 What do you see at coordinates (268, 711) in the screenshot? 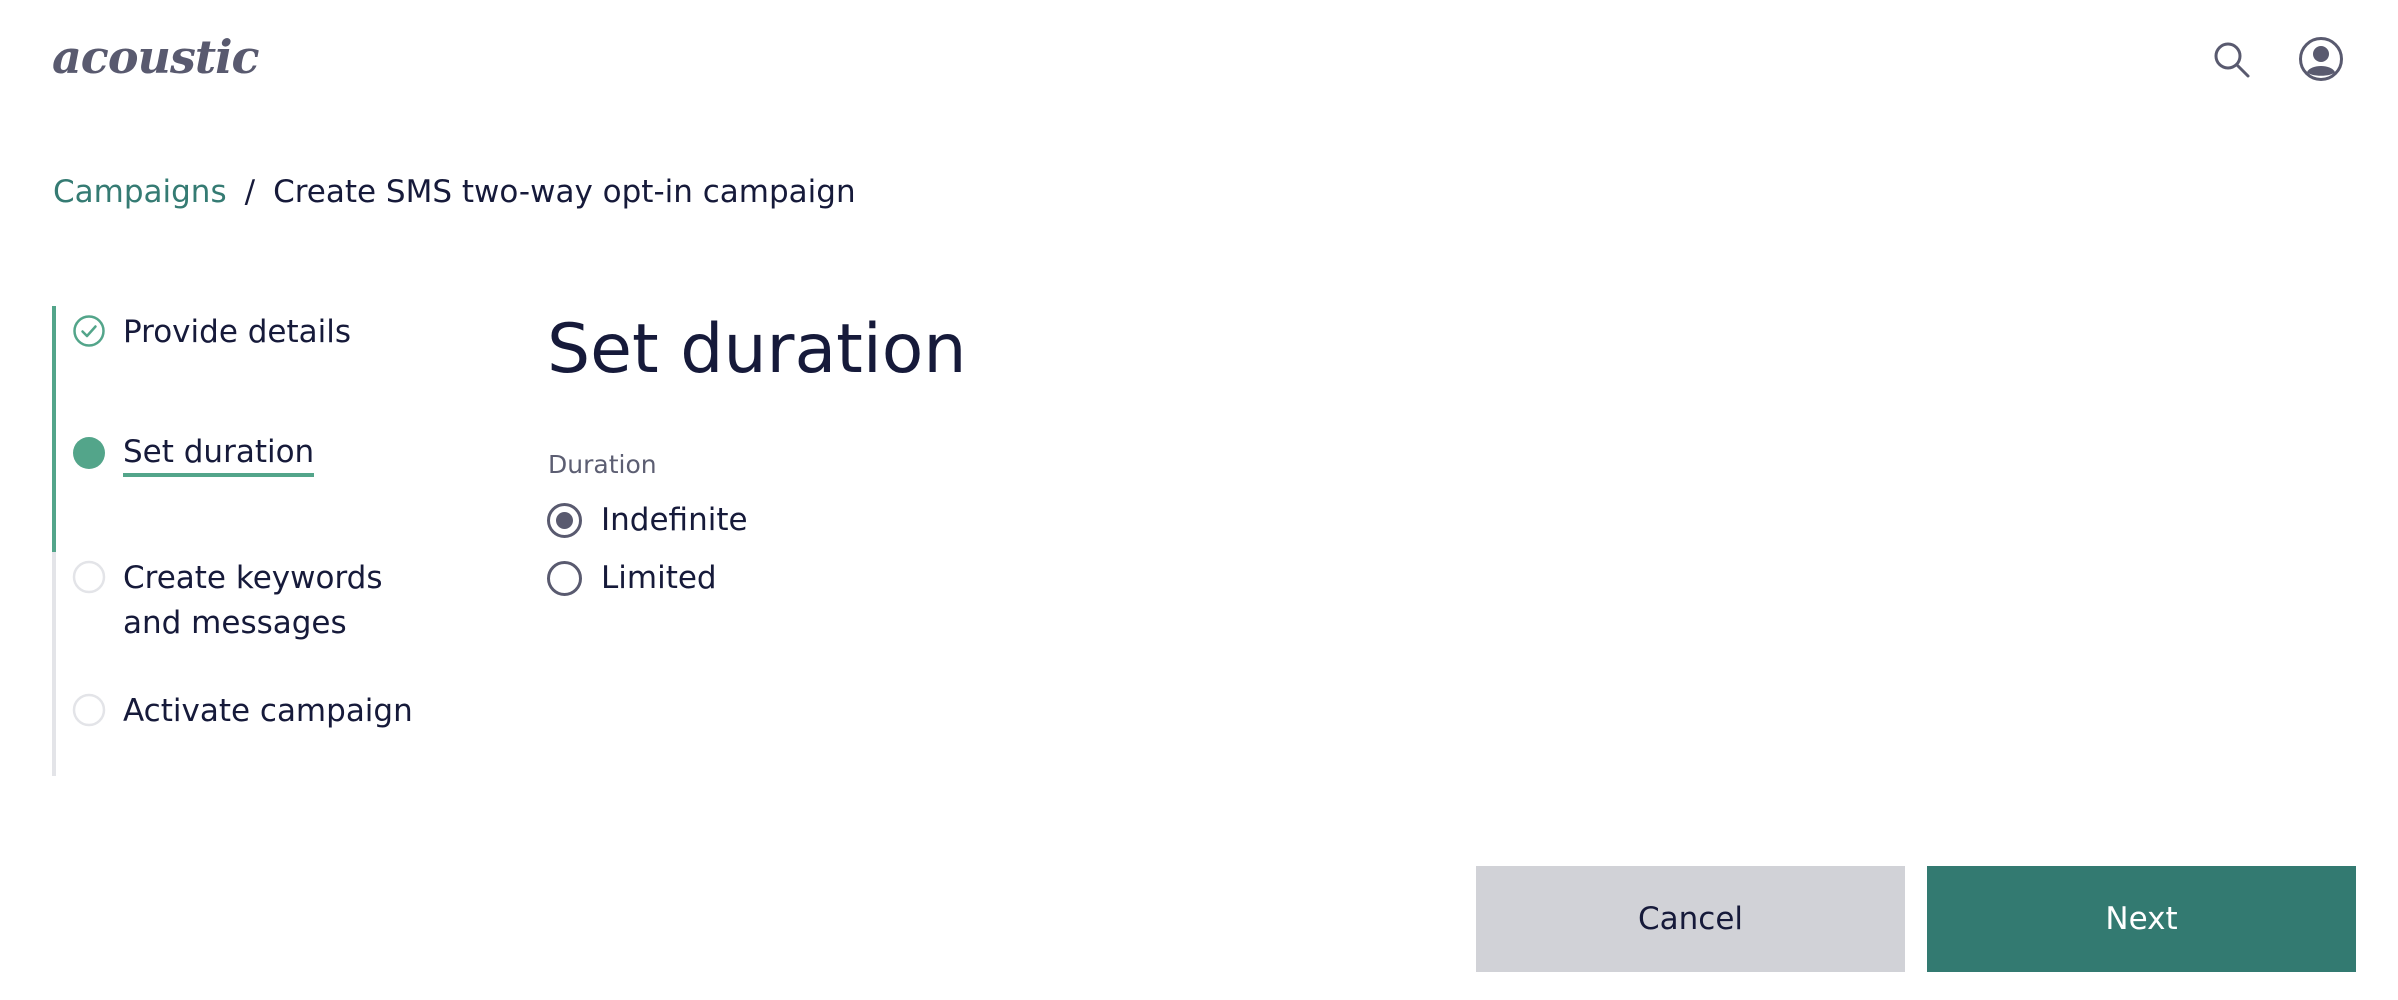
I see `step-label: Activate campaign` at bounding box center [268, 711].